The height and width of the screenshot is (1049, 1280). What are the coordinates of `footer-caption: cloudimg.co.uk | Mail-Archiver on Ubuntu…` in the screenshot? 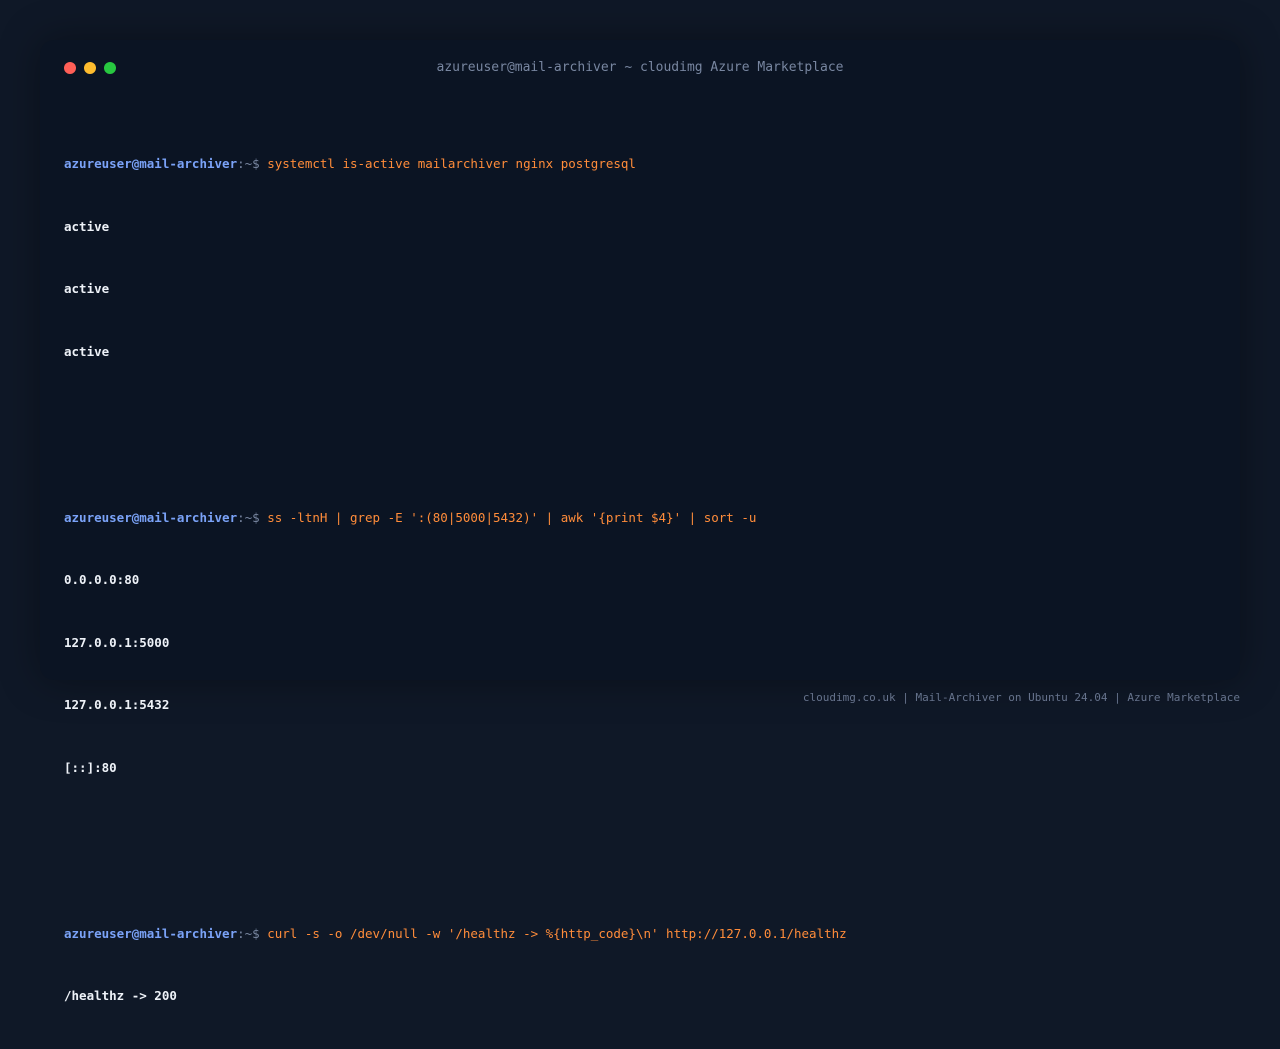 It's located at (1021, 697).